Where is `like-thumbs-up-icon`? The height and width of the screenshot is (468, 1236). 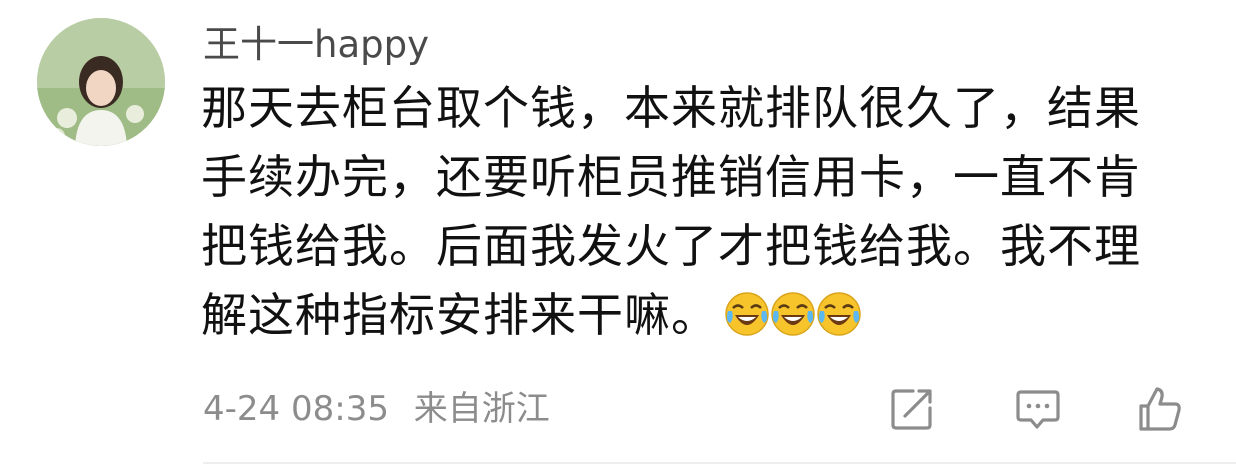 like-thumbs-up-icon is located at coordinates (1160, 409).